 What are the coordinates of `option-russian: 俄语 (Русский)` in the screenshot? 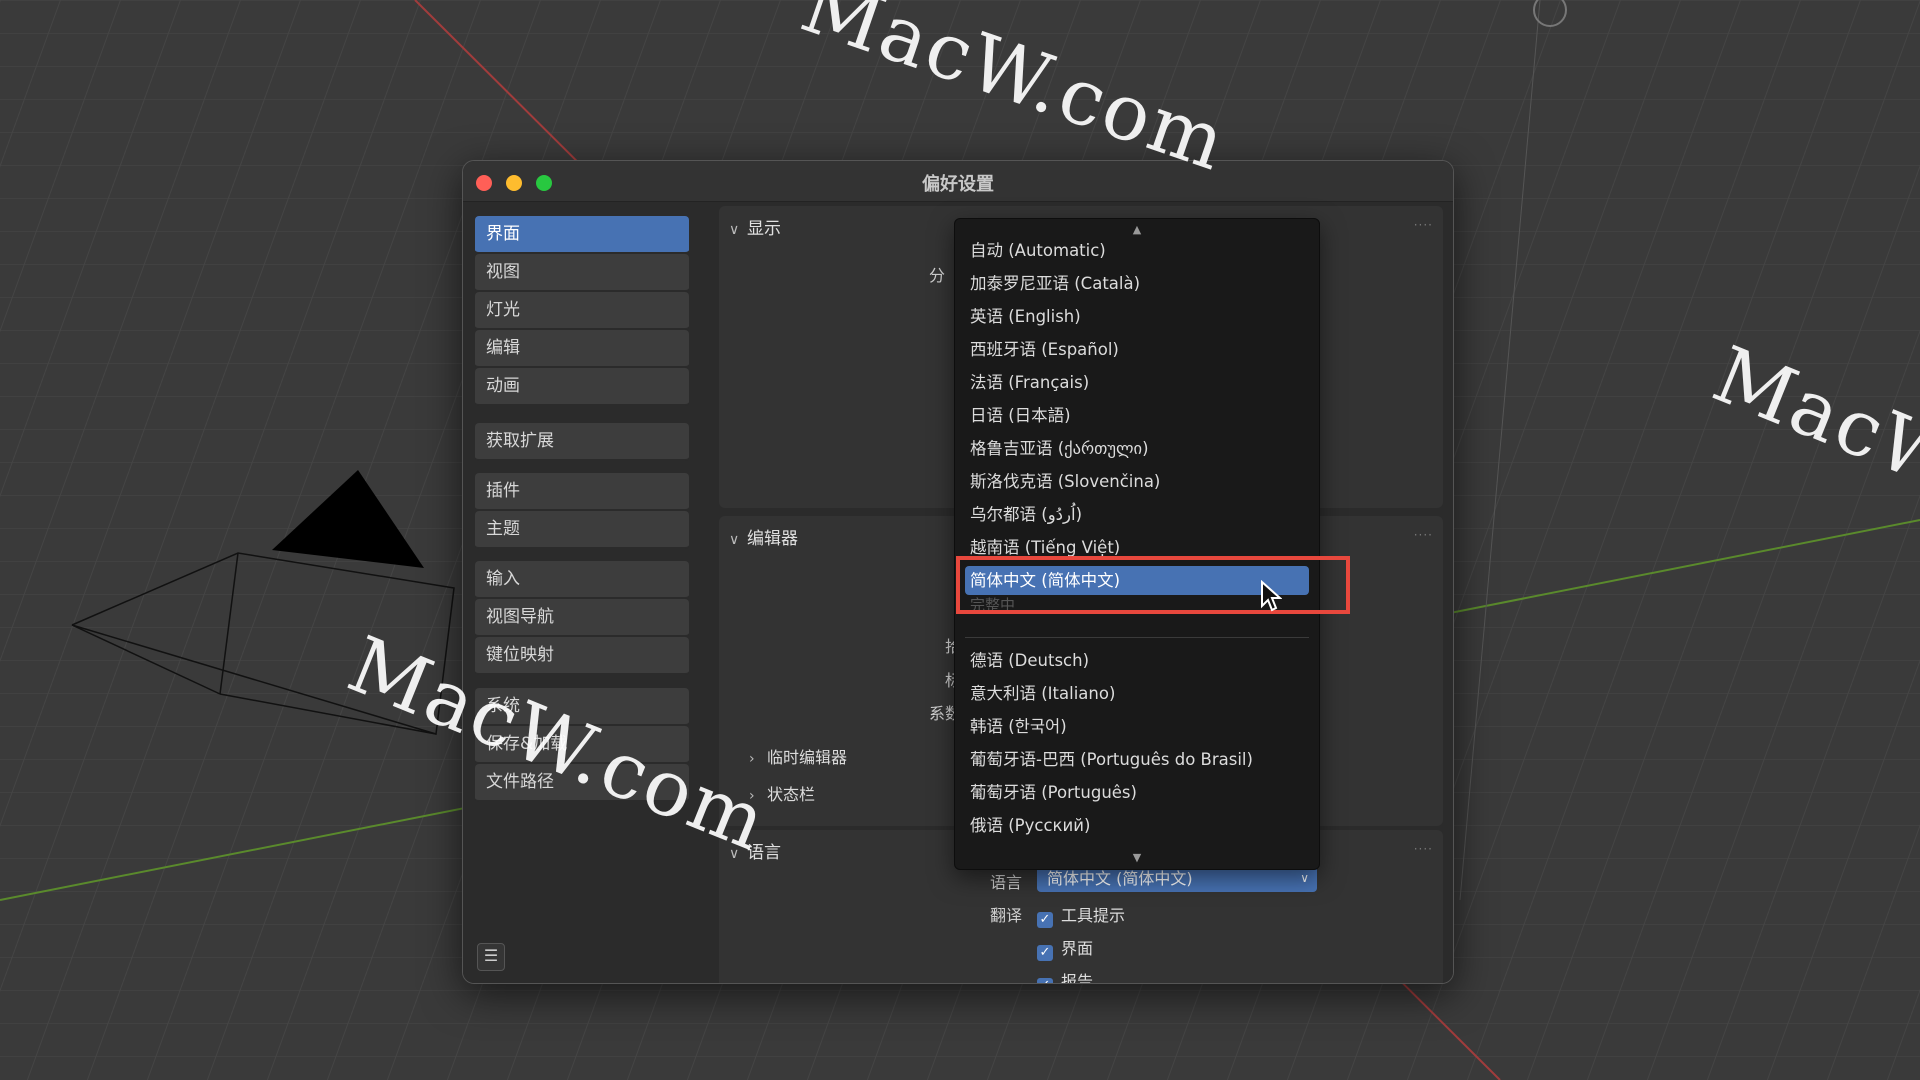 It's located at (1137, 825).